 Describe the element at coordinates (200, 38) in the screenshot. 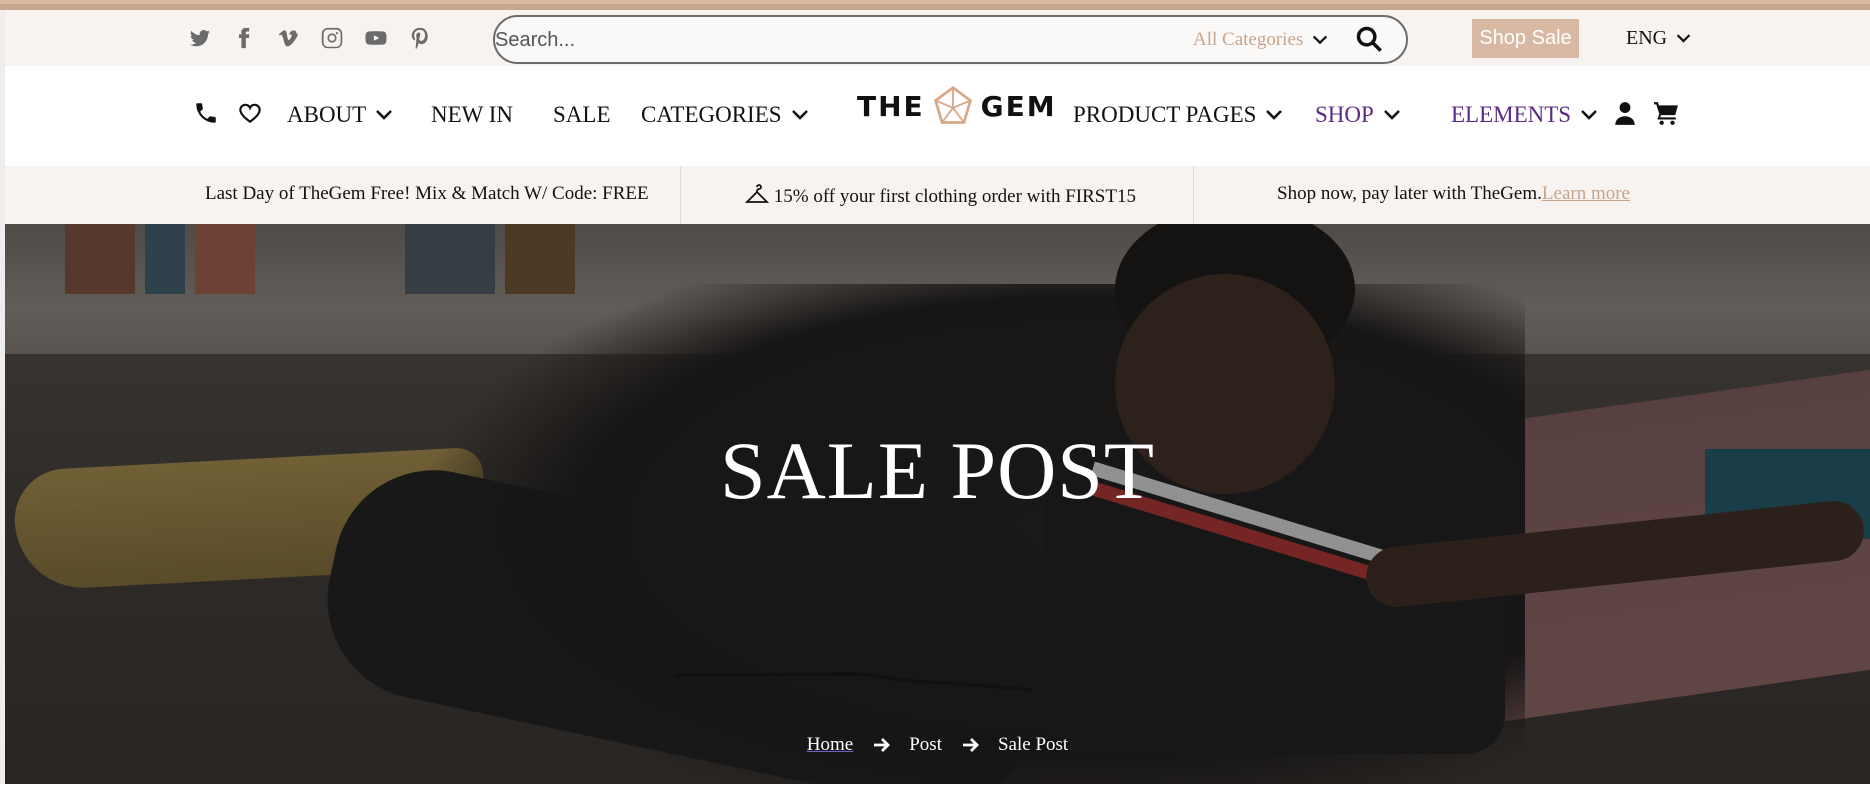

I see `twitter-icon` at that location.